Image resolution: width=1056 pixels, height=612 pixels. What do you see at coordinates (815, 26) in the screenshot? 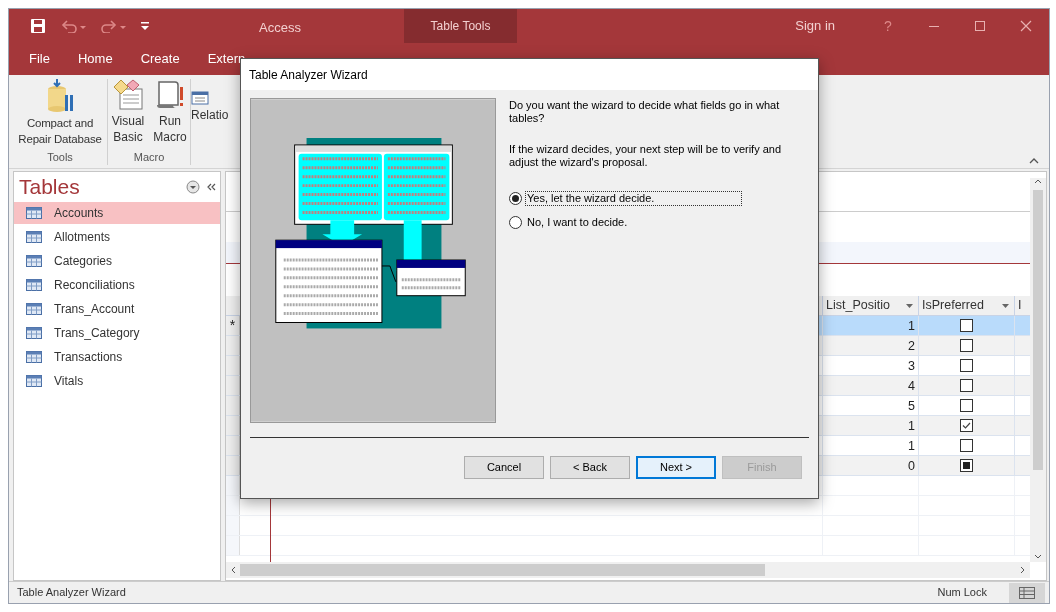
I see `sign-in-link: Sign in` at bounding box center [815, 26].